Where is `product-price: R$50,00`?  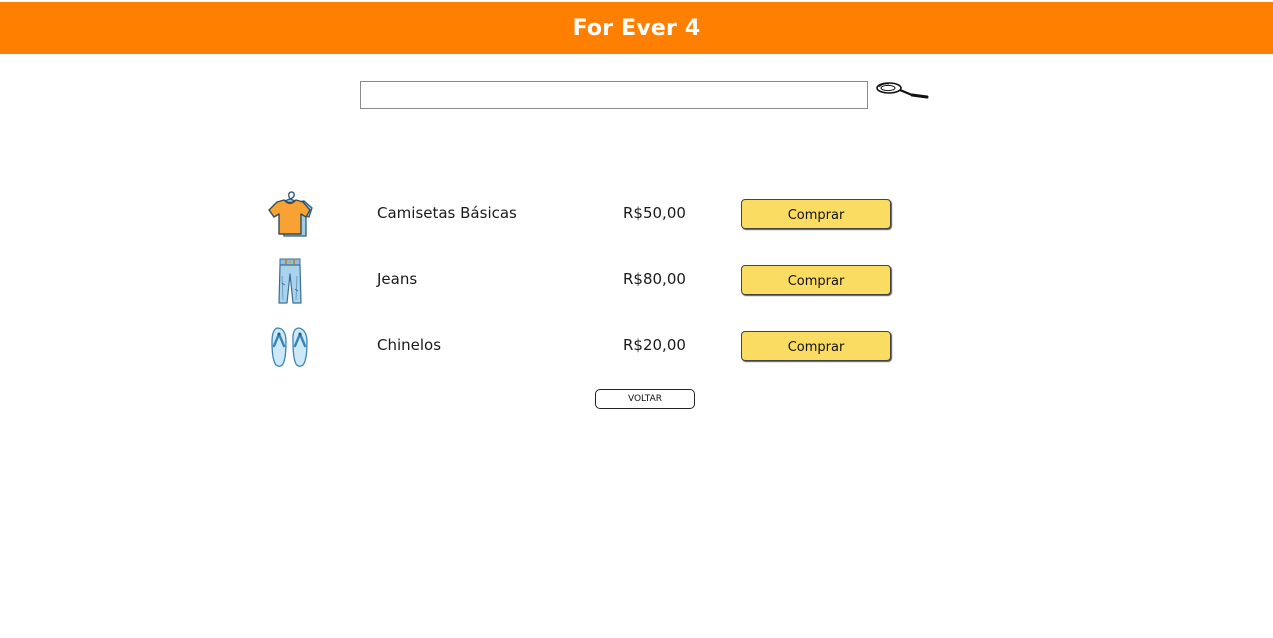
product-price: R$50,00 is located at coordinates (654, 213).